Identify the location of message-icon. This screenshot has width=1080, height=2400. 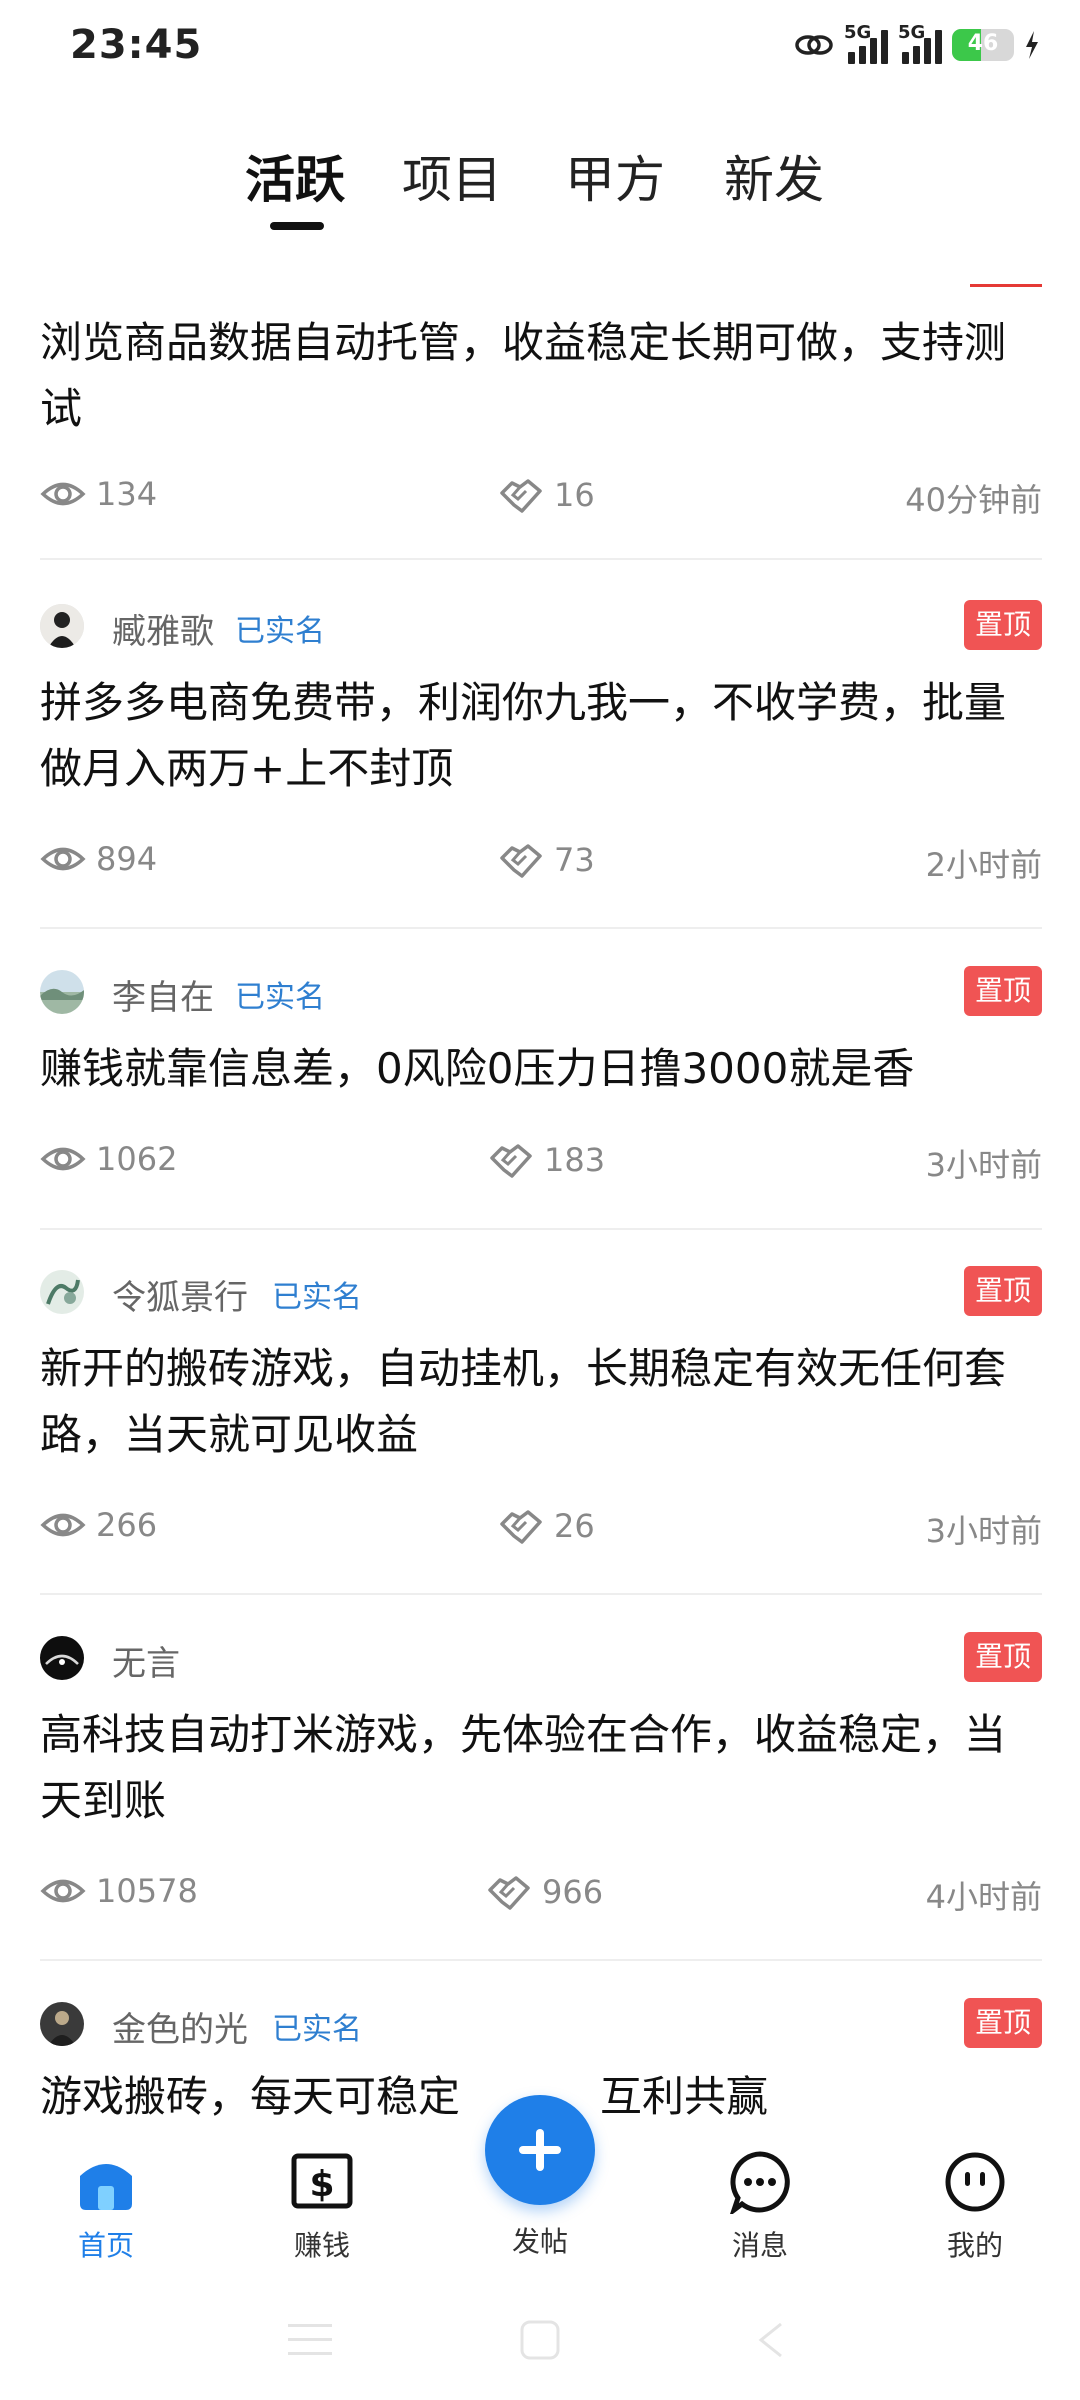
(760, 2182).